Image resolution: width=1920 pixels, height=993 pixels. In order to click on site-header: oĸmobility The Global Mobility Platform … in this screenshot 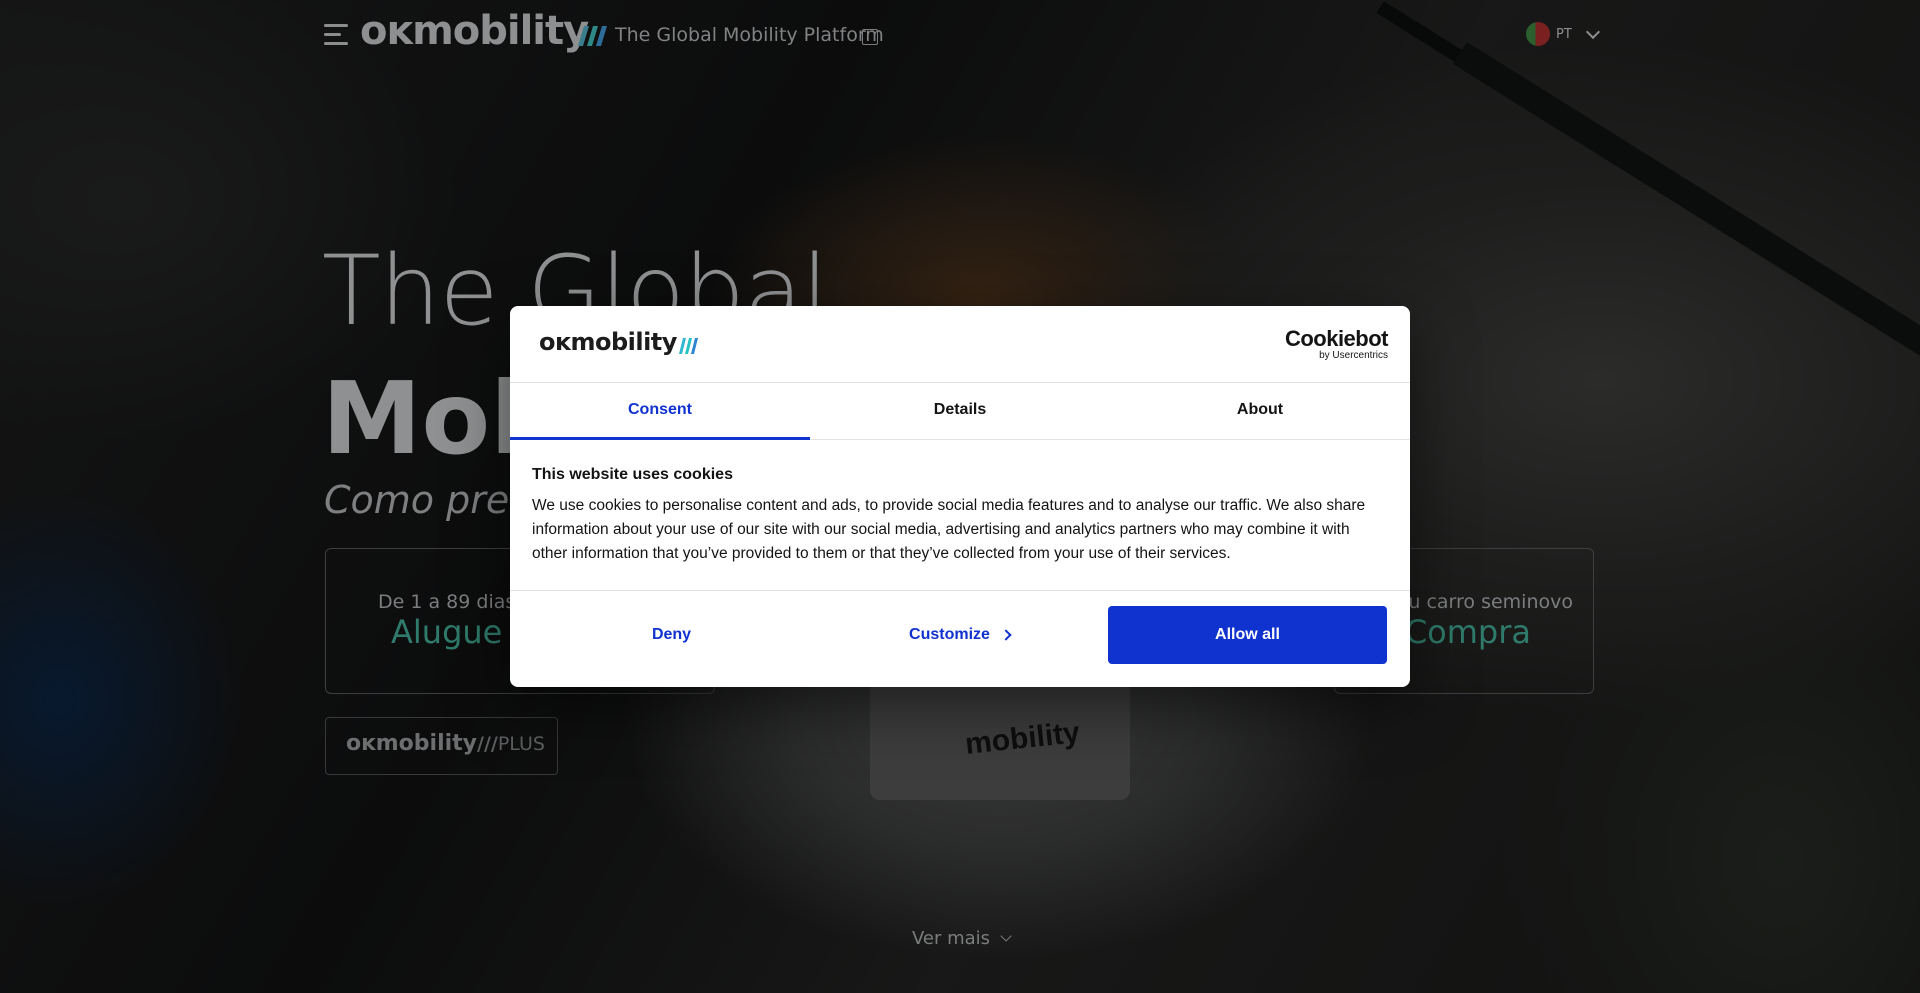, I will do `click(960, 36)`.